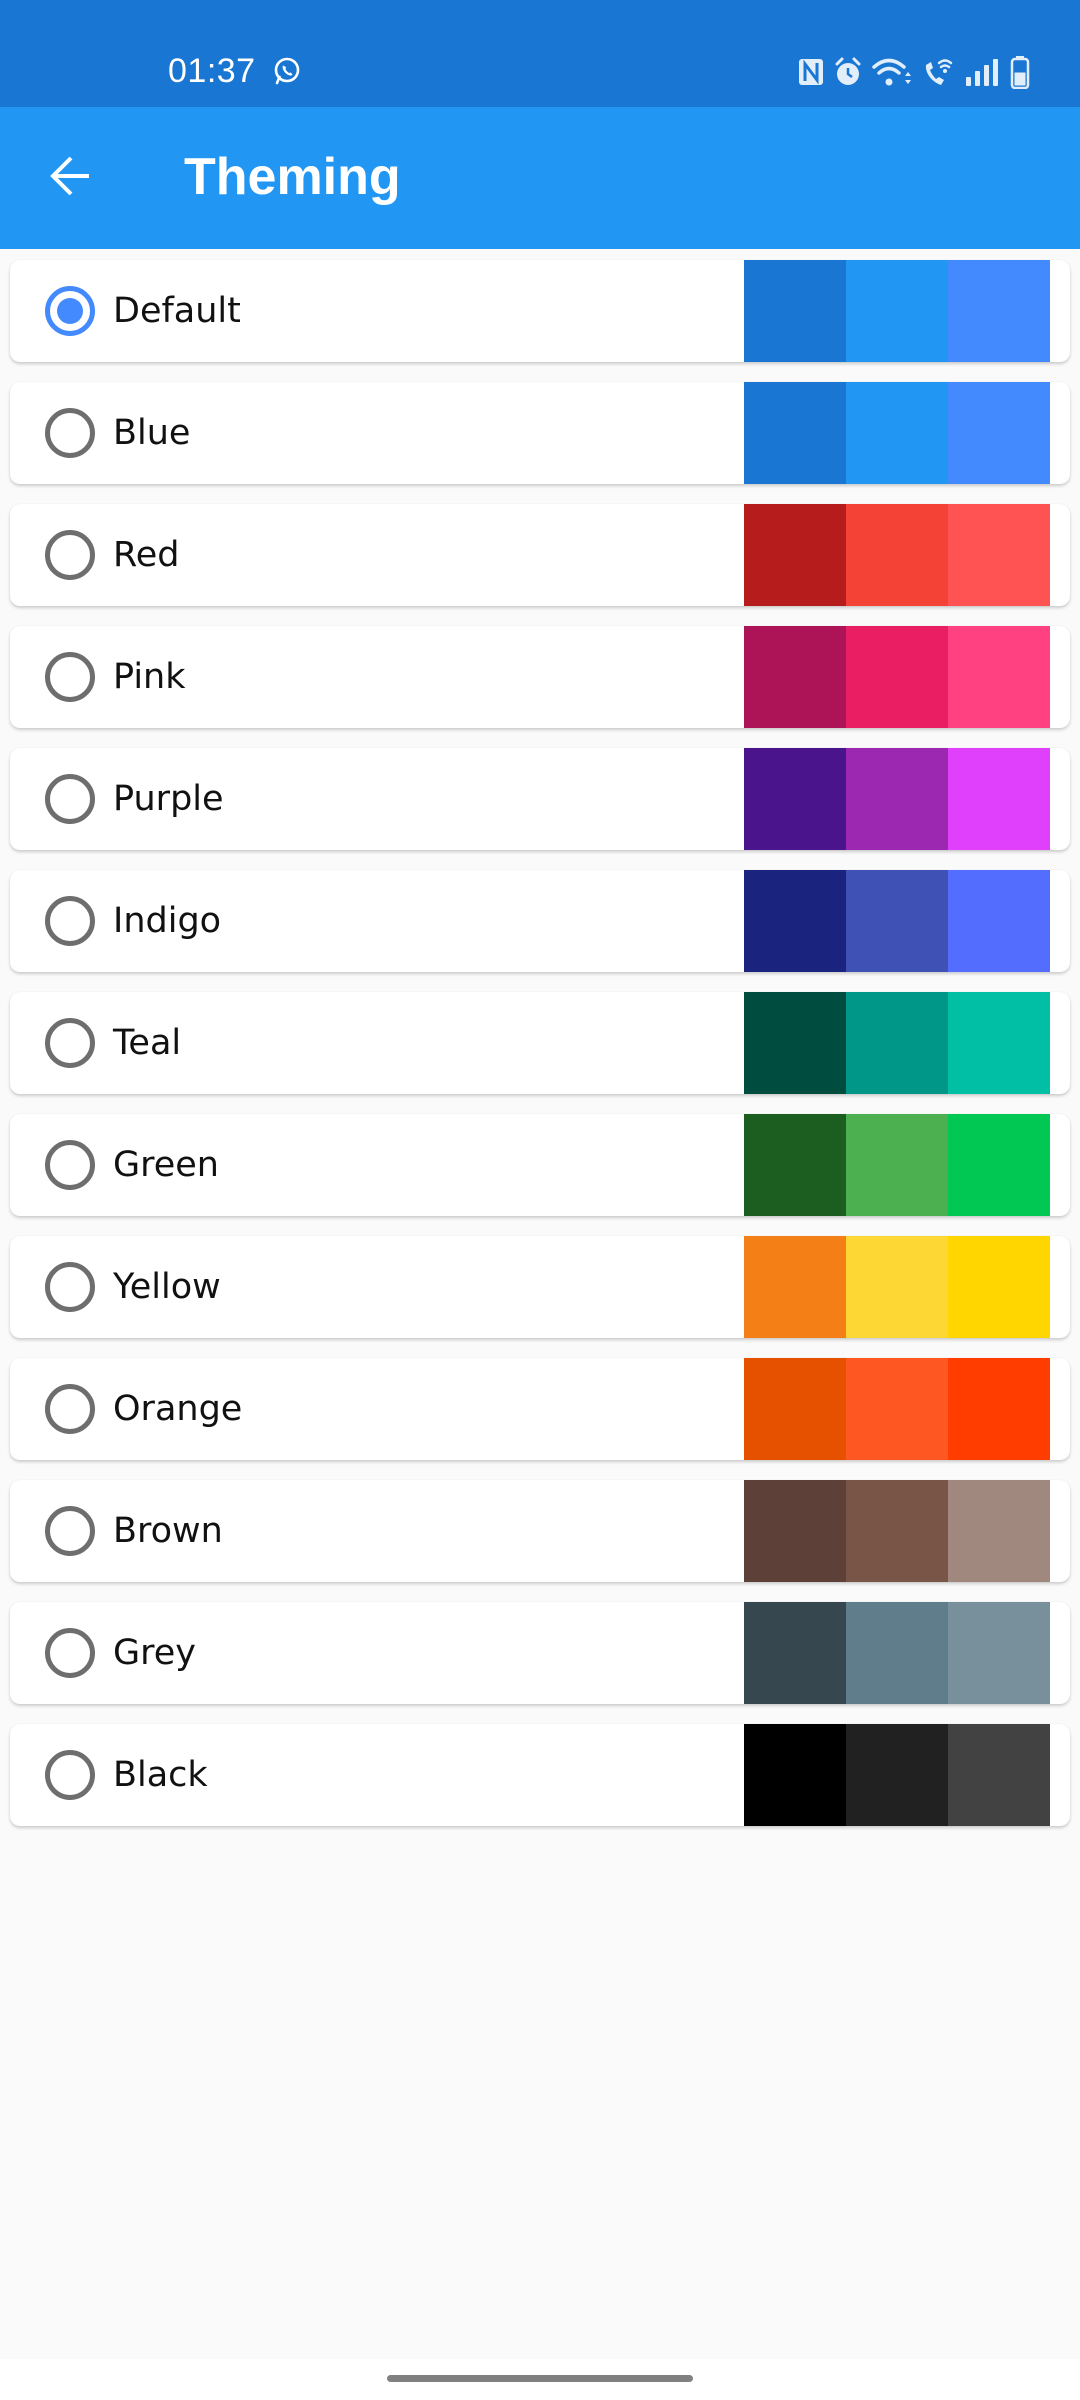  I want to click on theme-option-grey: Grey, so click(540, 1653).